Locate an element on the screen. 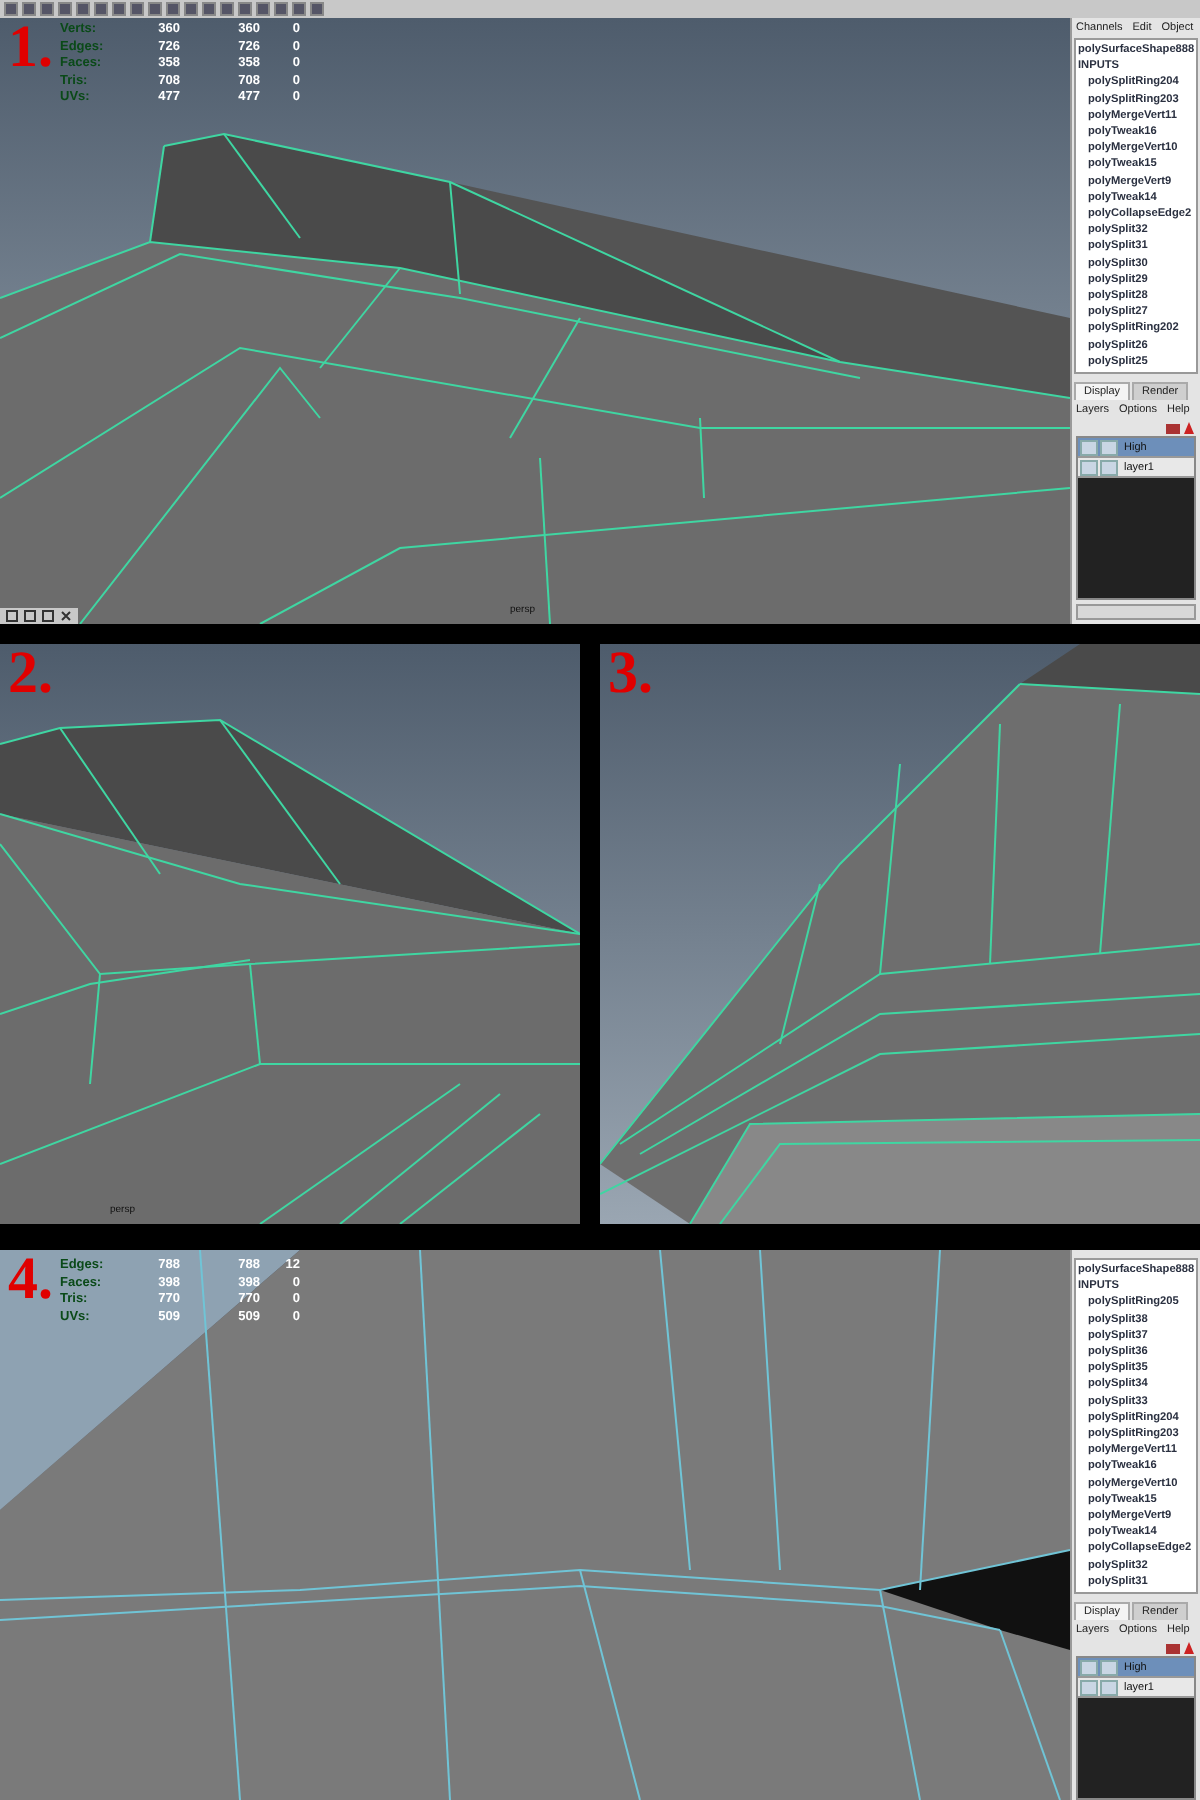 The height and width of the screenshot is (1800, 1200). close-icon is located at coordinates (66, 616).